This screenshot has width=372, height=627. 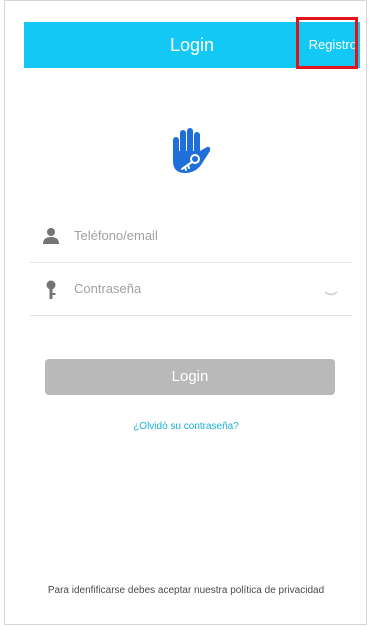 What do you see at coordinates (192, 45) in the screenshot?
I see `app-header: Login Registro` at bounding box center [192, 45].